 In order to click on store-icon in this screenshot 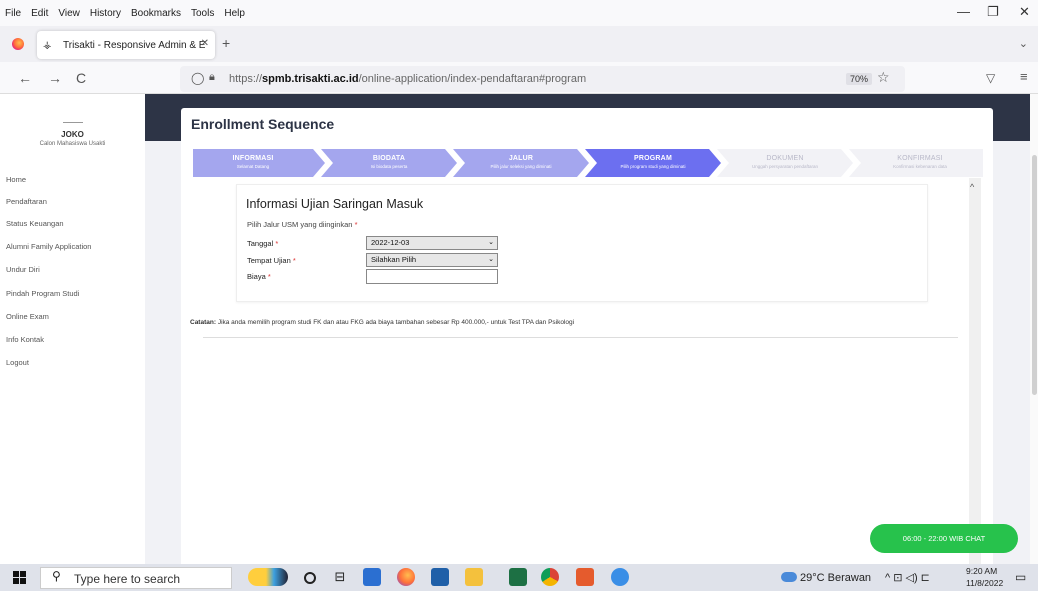, I will do `click(372, 577)`.